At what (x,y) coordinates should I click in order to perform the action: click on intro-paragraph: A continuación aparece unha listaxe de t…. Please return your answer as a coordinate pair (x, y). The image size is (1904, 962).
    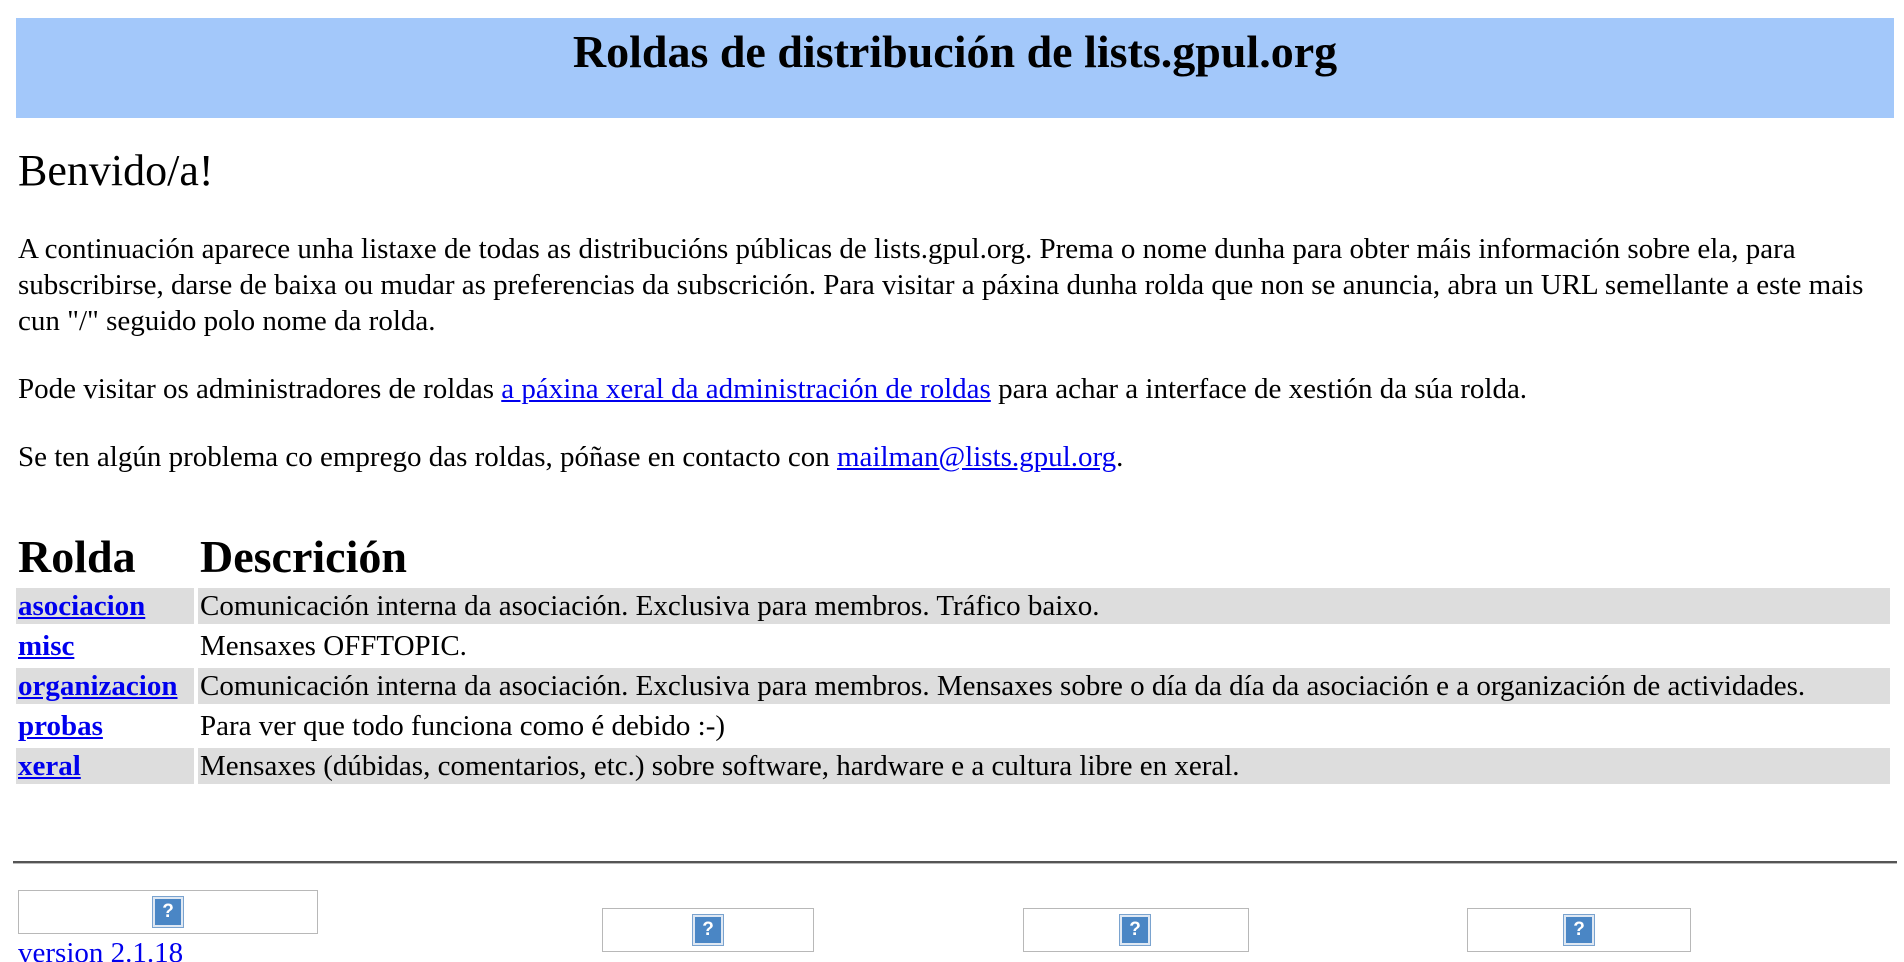
    Looking at the image, I should click on (941, 285).